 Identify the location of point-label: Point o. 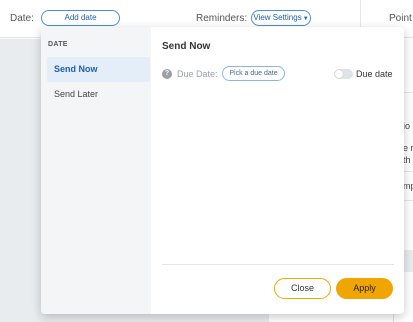
(401, 18).